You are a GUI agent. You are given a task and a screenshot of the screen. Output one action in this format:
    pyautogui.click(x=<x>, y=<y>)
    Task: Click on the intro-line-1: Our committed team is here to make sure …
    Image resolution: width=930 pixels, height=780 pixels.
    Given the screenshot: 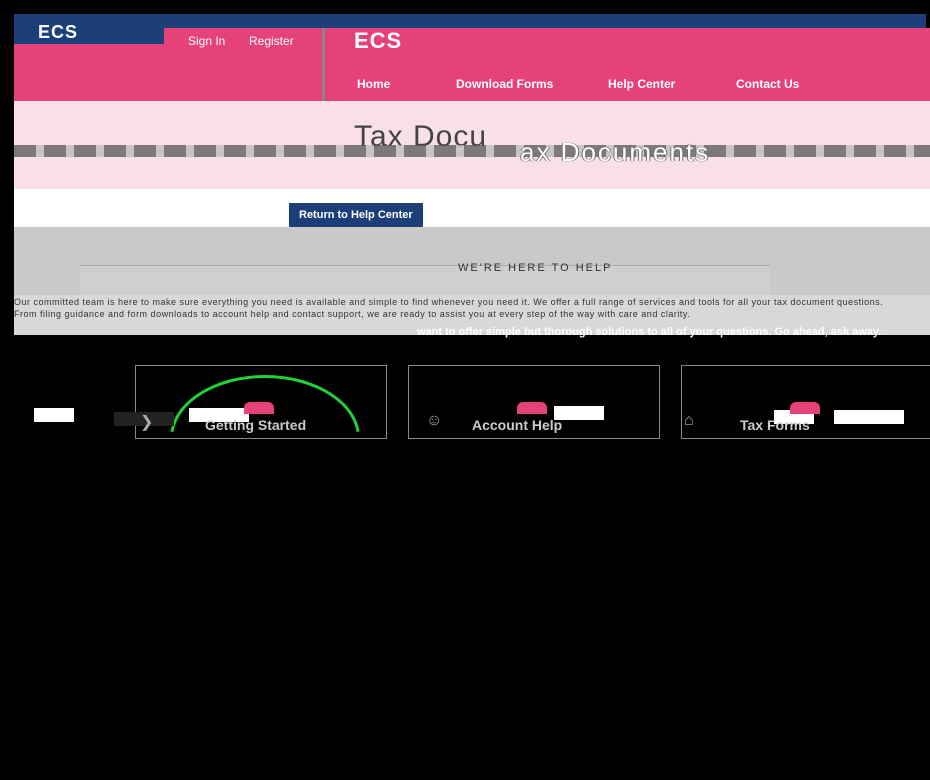 What is the action you would take?
    pyautogui.click(x=449, y=302)
    